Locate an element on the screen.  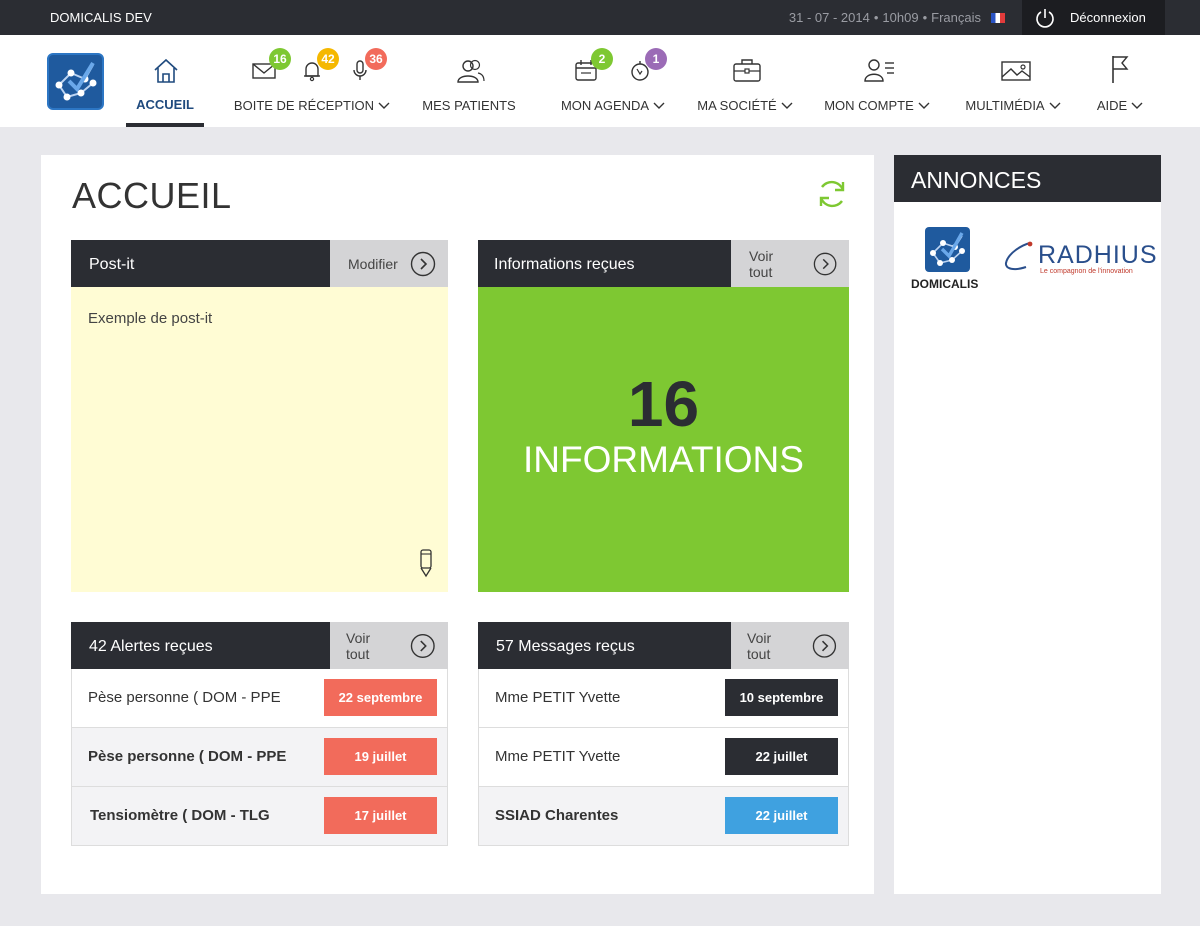
domicalis-logo is located at coordinates (75, 81).